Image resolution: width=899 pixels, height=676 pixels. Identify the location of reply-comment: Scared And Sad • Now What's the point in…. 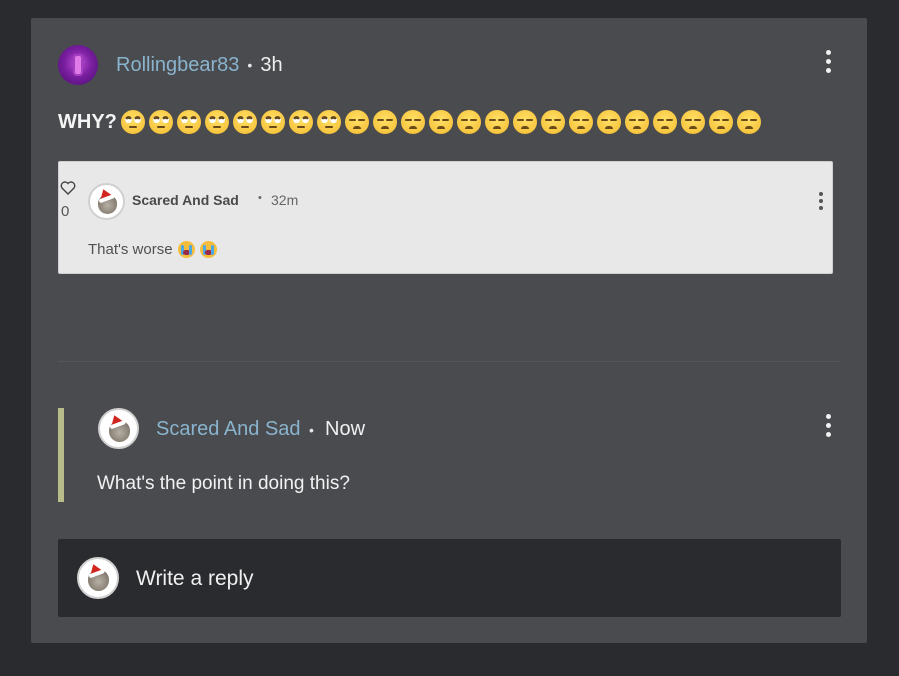
(449, 455).